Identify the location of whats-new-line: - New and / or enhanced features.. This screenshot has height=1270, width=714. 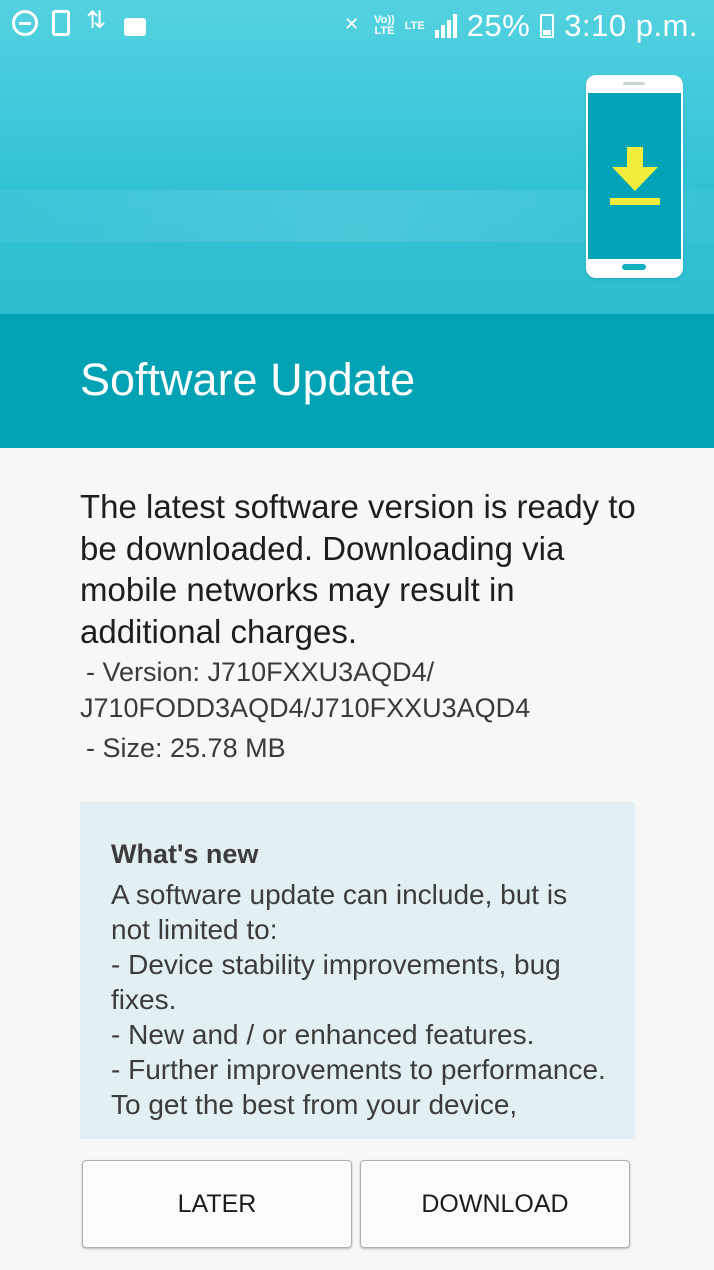
(323, 1034).